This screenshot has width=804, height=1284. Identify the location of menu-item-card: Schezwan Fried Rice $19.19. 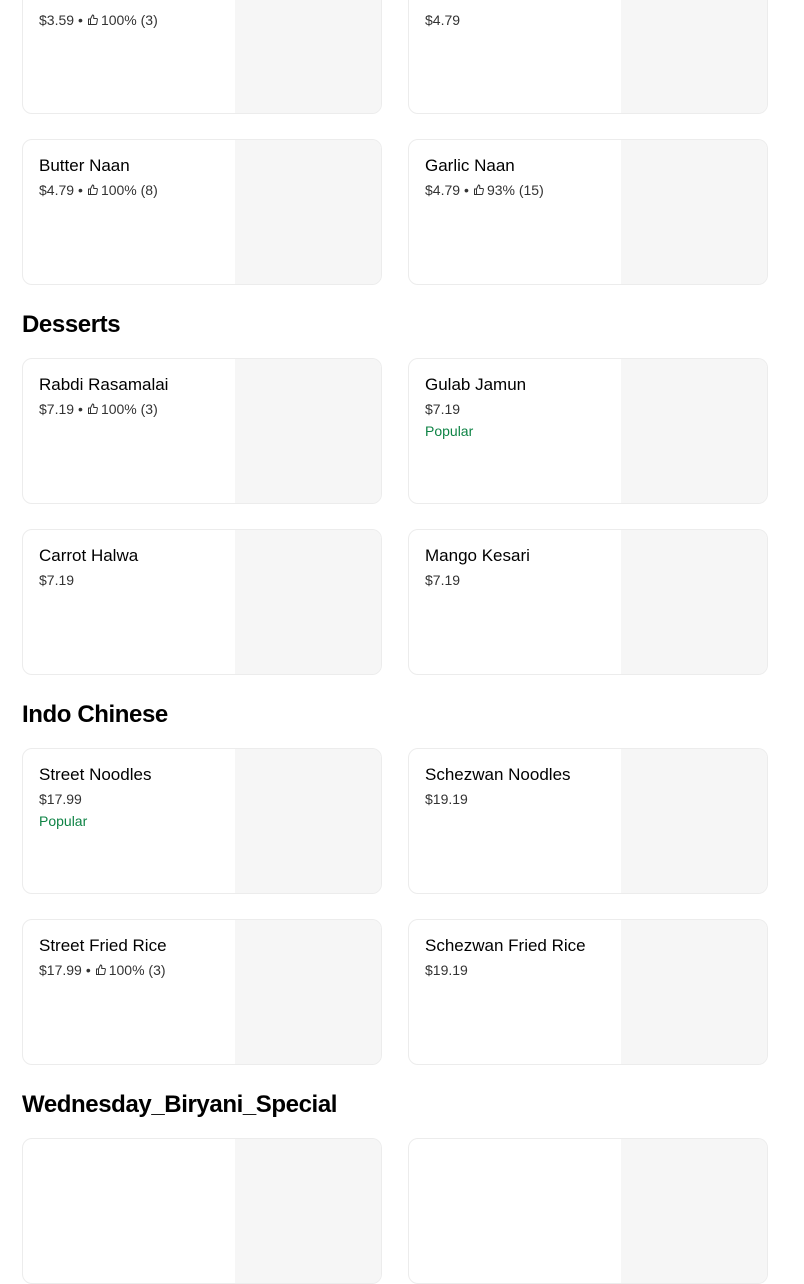
(588, 992).